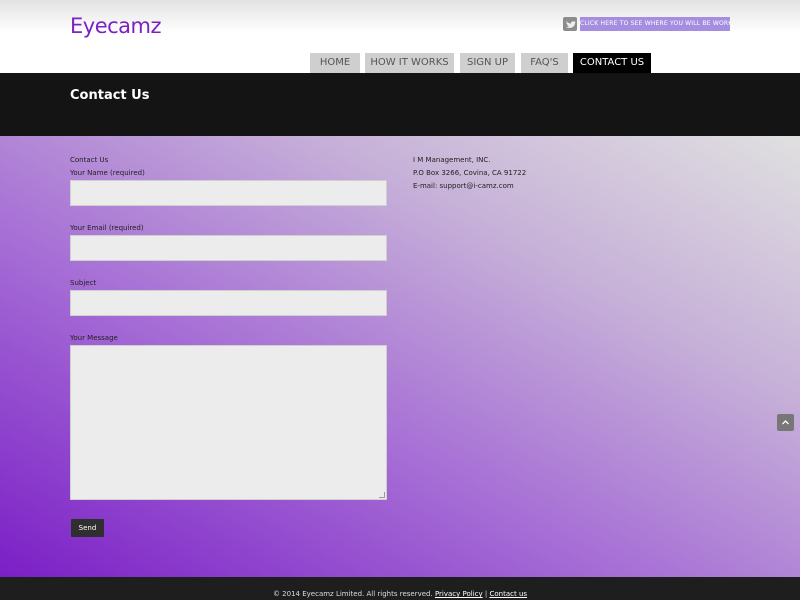 The height and width of the screenshot is (600, 800). Describe the element at coordinates (452, 160) in the screenshot. I see `address-company: I M Management, INC.` at that location.